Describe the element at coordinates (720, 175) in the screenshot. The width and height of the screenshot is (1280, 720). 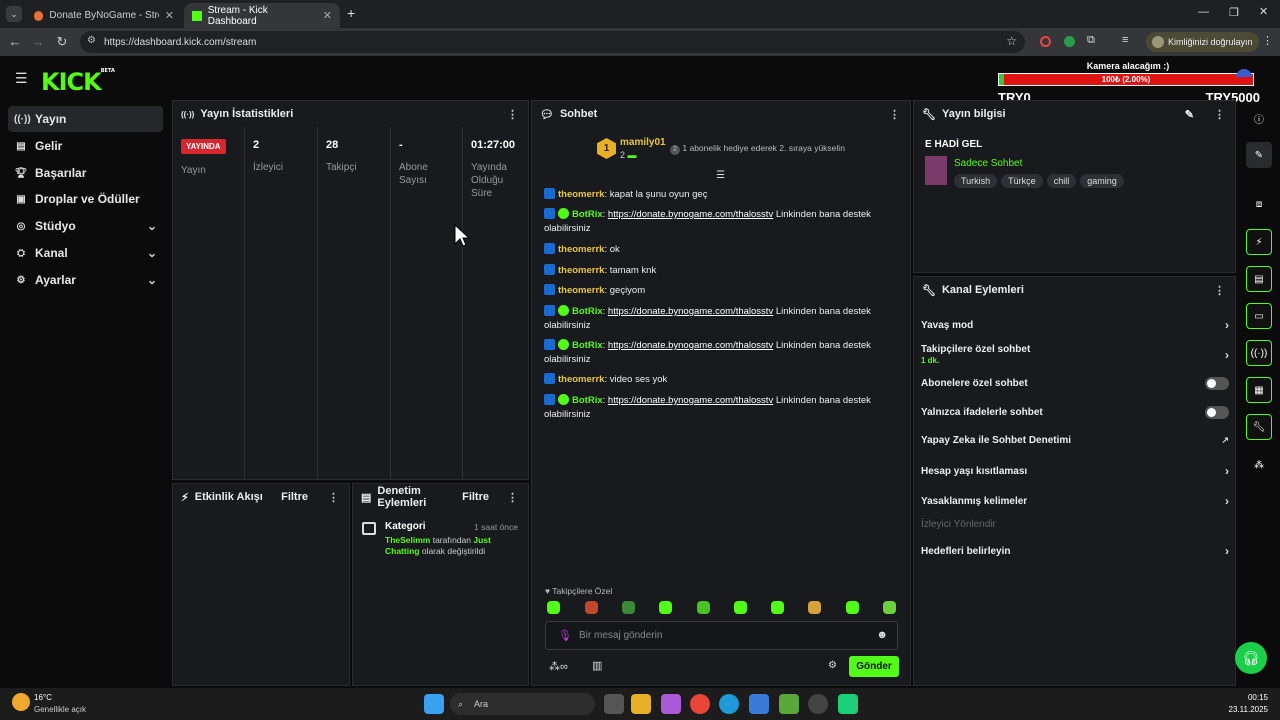
I see `pinned-toggle-icon: ☰` at that location.